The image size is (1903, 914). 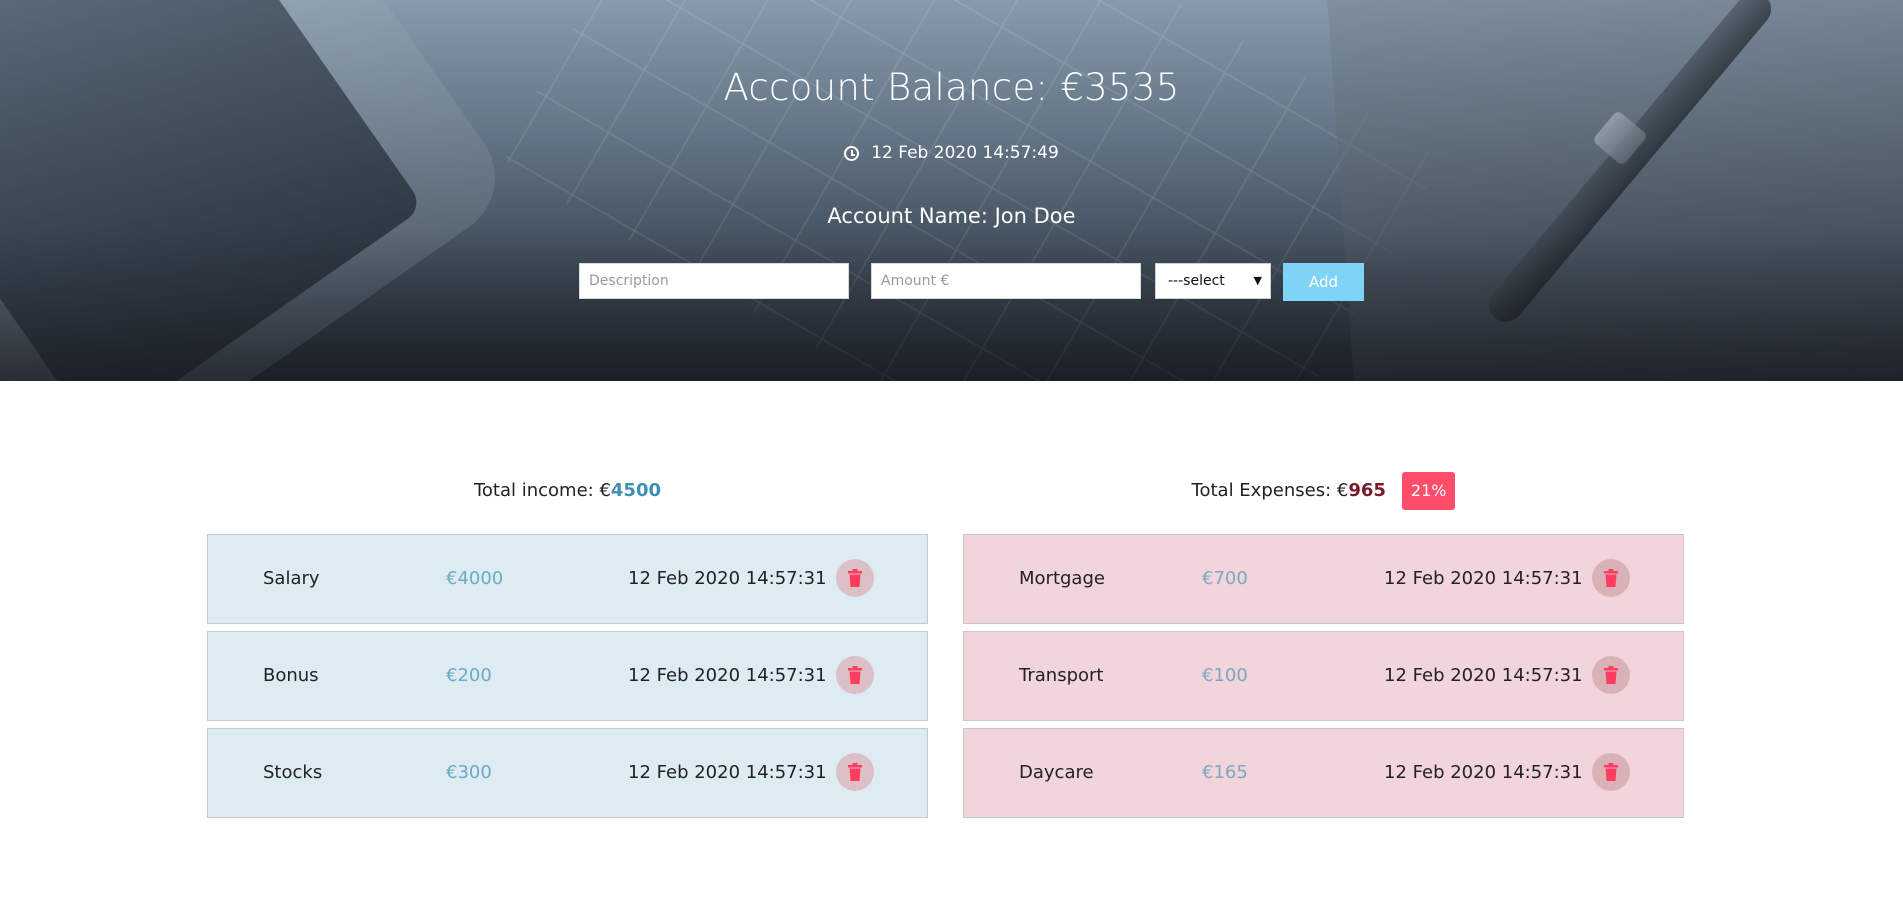 What do you see at coordinates (636, 490) in the screenshot?
I see `income-total-value: 4500` at bounding box center [636, 490].